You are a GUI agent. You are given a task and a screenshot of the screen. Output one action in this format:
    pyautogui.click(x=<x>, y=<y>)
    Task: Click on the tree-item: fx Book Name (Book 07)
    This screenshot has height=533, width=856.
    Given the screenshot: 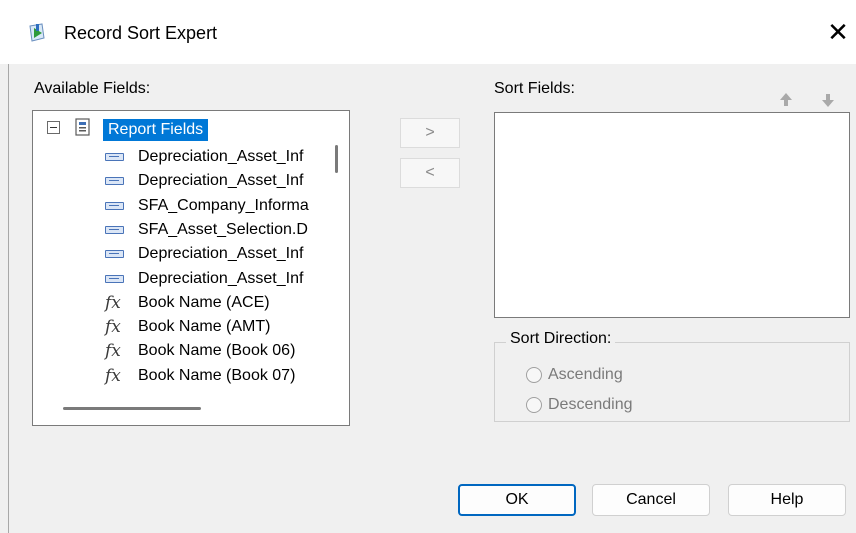 What is the action you would take?
    pyautogui.click(x=220, y=376)
    